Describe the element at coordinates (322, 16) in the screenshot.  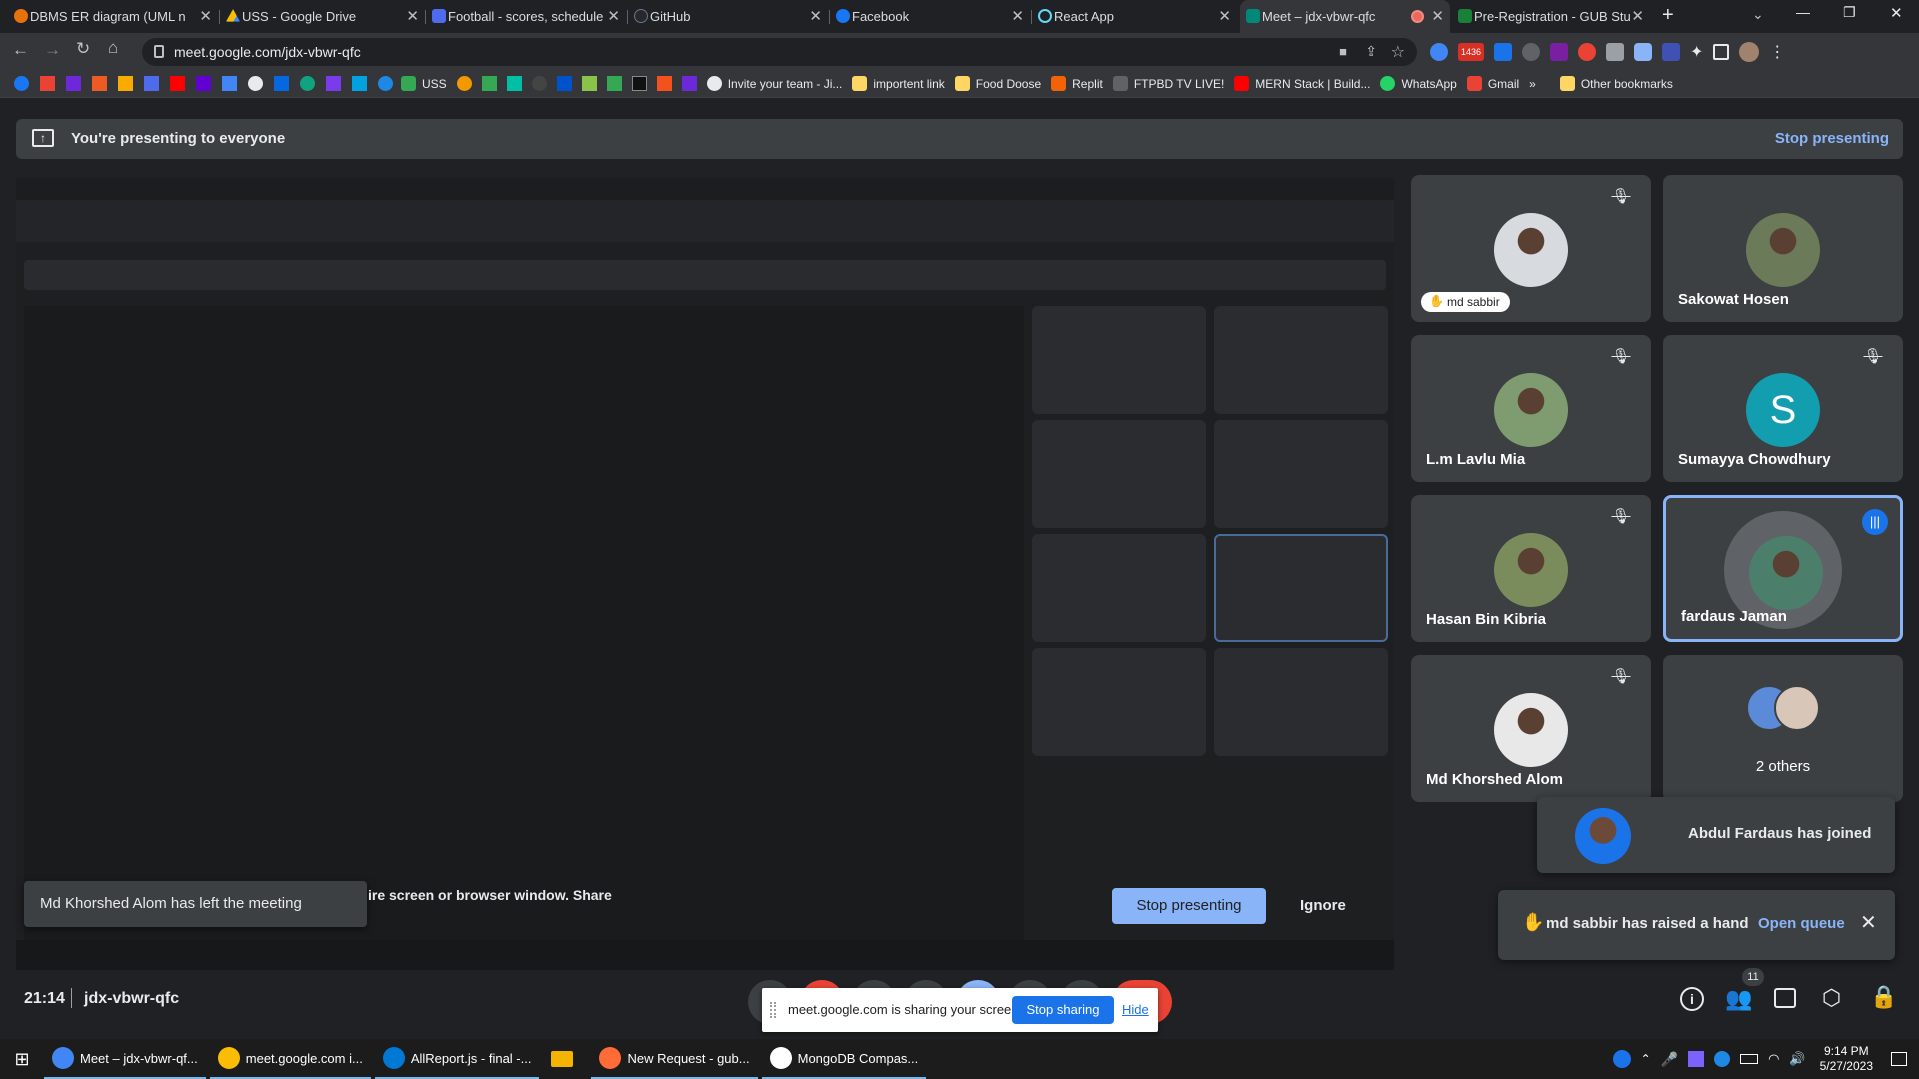
I see `tab-drive: USS - Google Drive ✕` at that location.